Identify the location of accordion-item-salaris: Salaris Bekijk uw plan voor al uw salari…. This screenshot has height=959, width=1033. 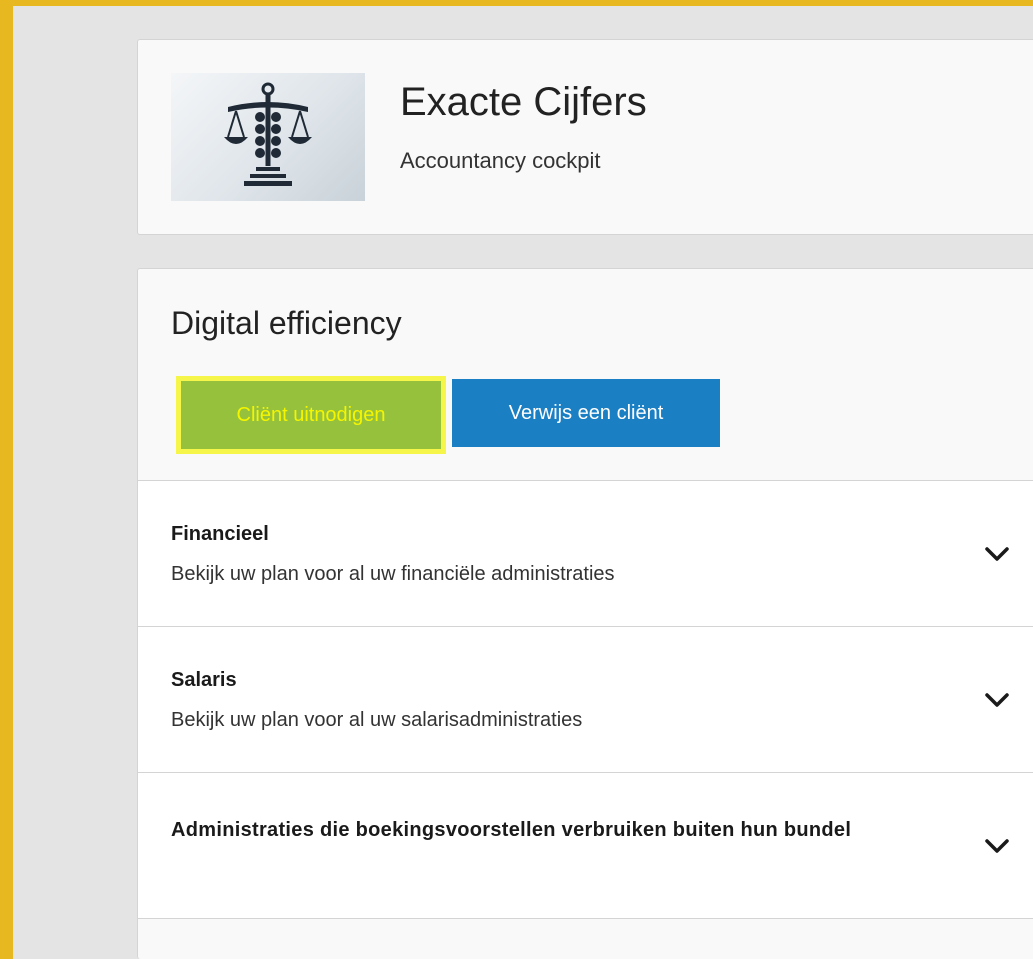
(585, 700).